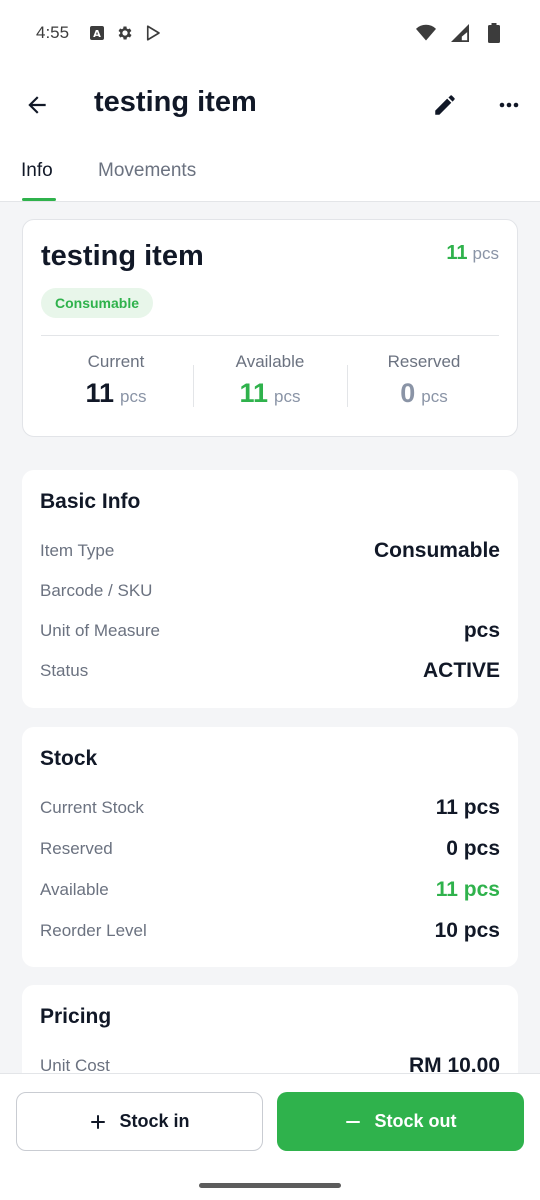 This screenshot has width=540, height=1200. Describe the element at coordinates (77, 550) in the screenshot. I see `row-label: Item Type` at that location.